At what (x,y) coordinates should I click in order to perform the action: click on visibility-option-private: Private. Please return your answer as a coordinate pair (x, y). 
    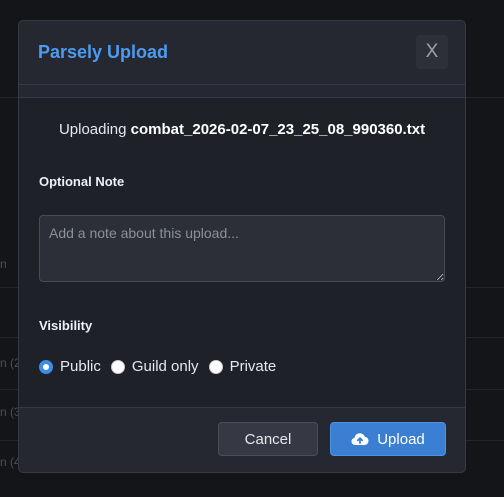
    Looking at the image, I should click on (242, 366).